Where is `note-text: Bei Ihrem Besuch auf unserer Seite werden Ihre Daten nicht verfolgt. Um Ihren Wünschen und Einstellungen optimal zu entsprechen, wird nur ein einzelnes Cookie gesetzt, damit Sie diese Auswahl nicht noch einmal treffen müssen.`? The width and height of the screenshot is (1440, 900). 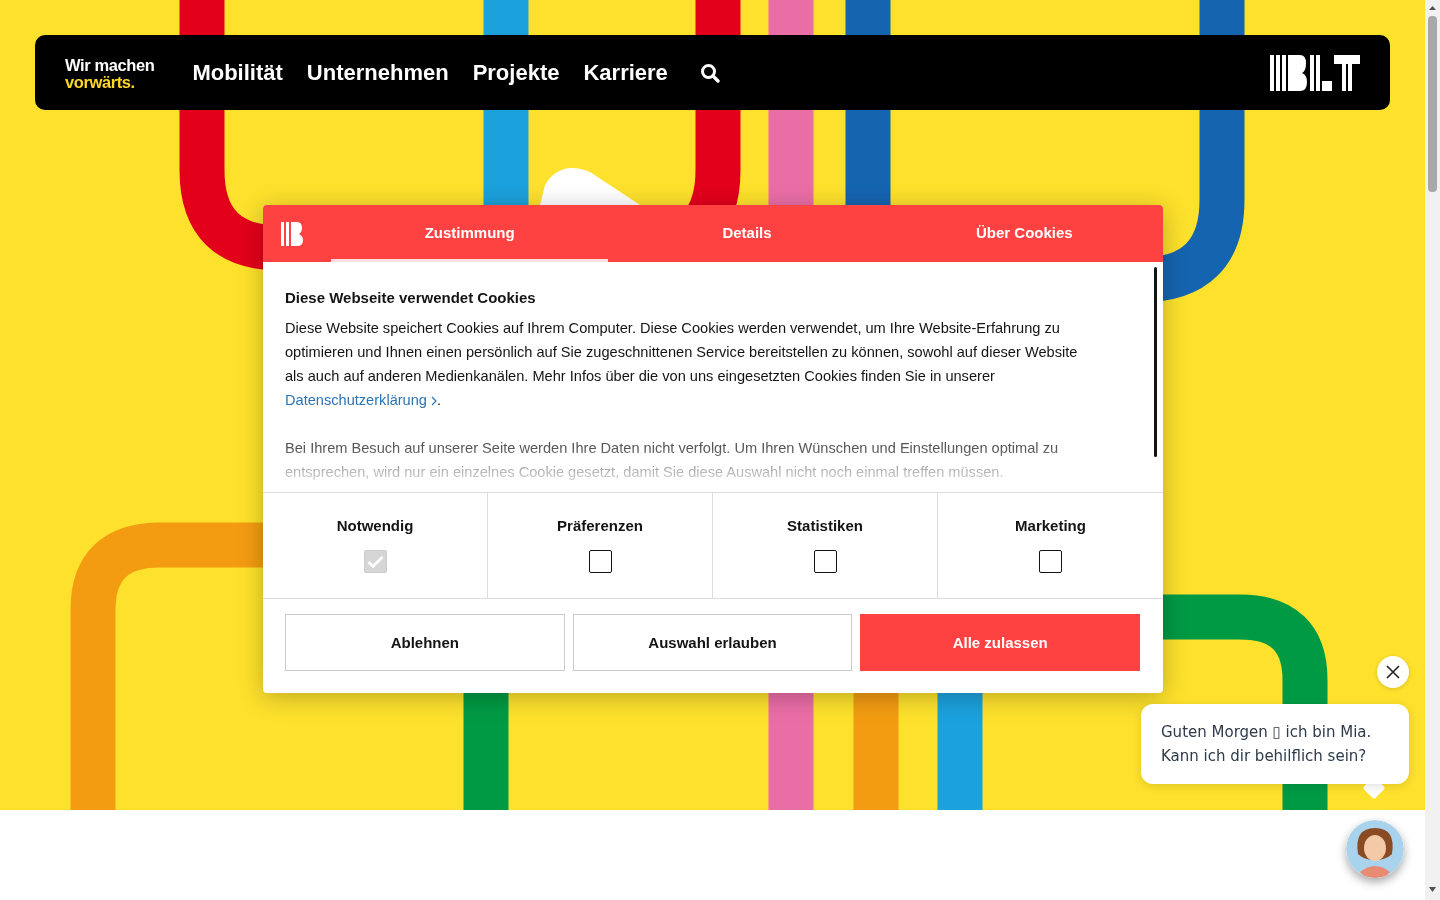 note-text: Bei Ihrem Besuch auf unserer Seite werden Ihre Daten nicht verfolgt. Um Ihren Wünschen und Einstellungen optimal zu entsprechen, wird nur ein einzelnes Cookie gesetzt, damit Sie diese Auswahl nicht noch einmal treffen müssen. is located at coordinates (672, 460).